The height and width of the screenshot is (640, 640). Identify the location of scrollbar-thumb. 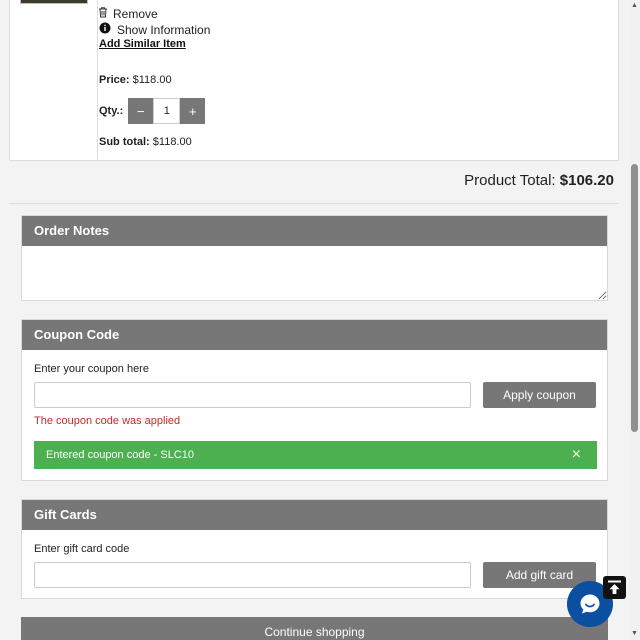
(634, 298).